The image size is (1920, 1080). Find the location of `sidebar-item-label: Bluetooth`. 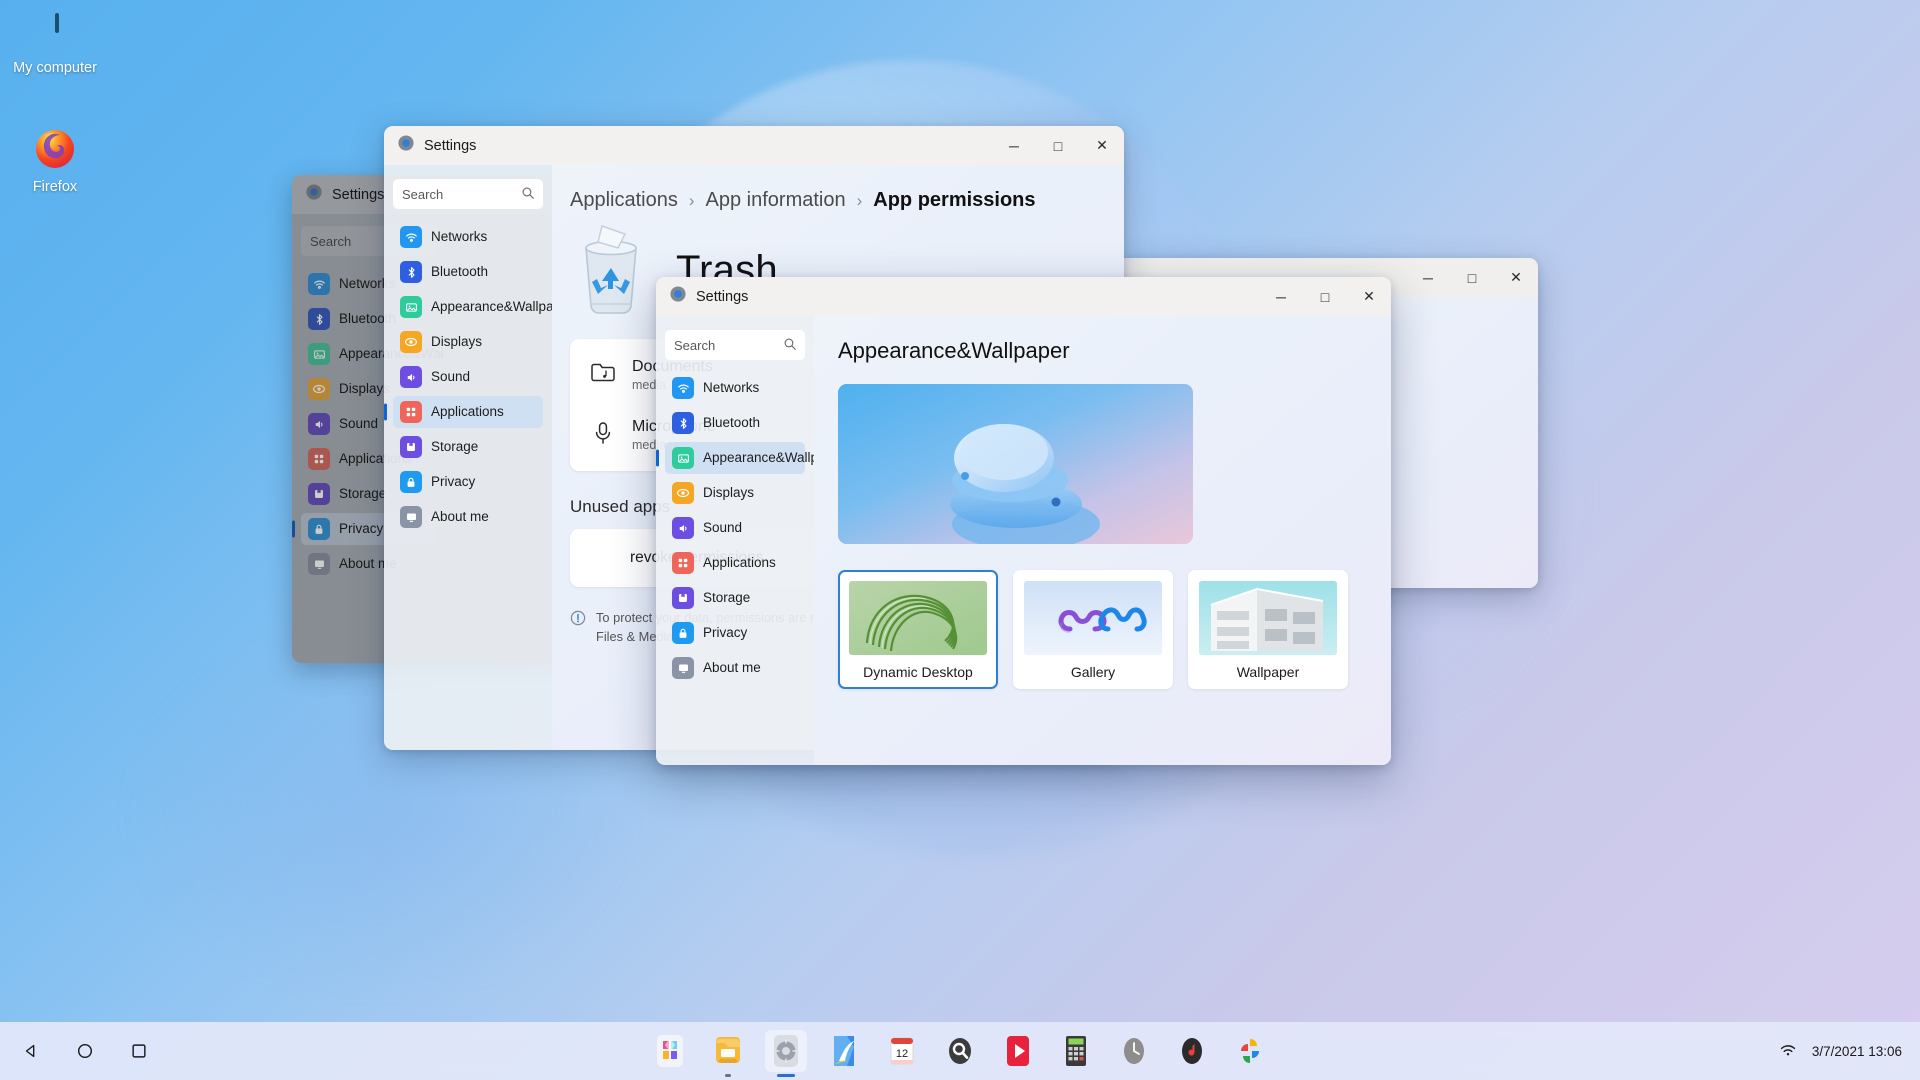

sidebar-item-label: Bluetooth is located at coordinates (460, 271).